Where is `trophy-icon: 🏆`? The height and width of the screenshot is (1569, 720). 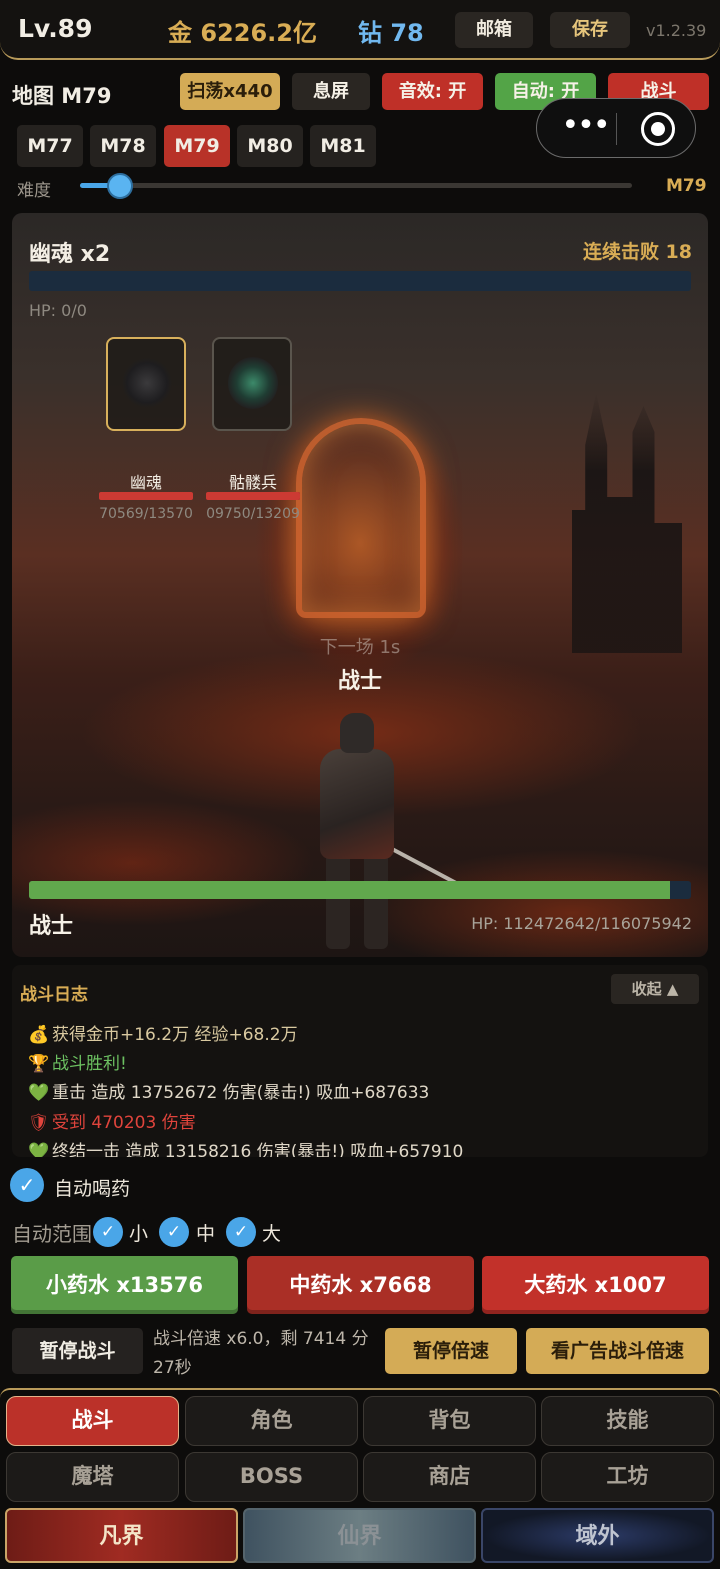
trophy-icon: 🏆 is located at coordinates (39, 1064).